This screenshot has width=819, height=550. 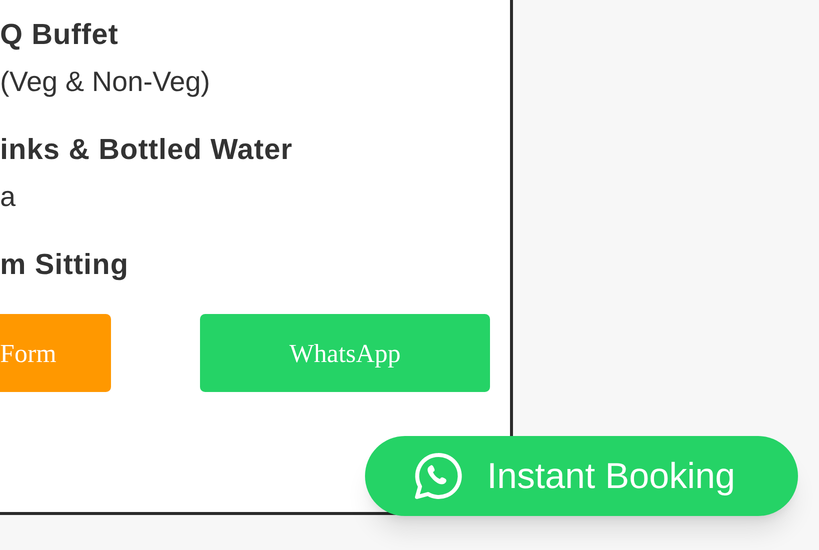 I want to click on menu-heading: inks & Bottled Water, so click(x=147, y=150).